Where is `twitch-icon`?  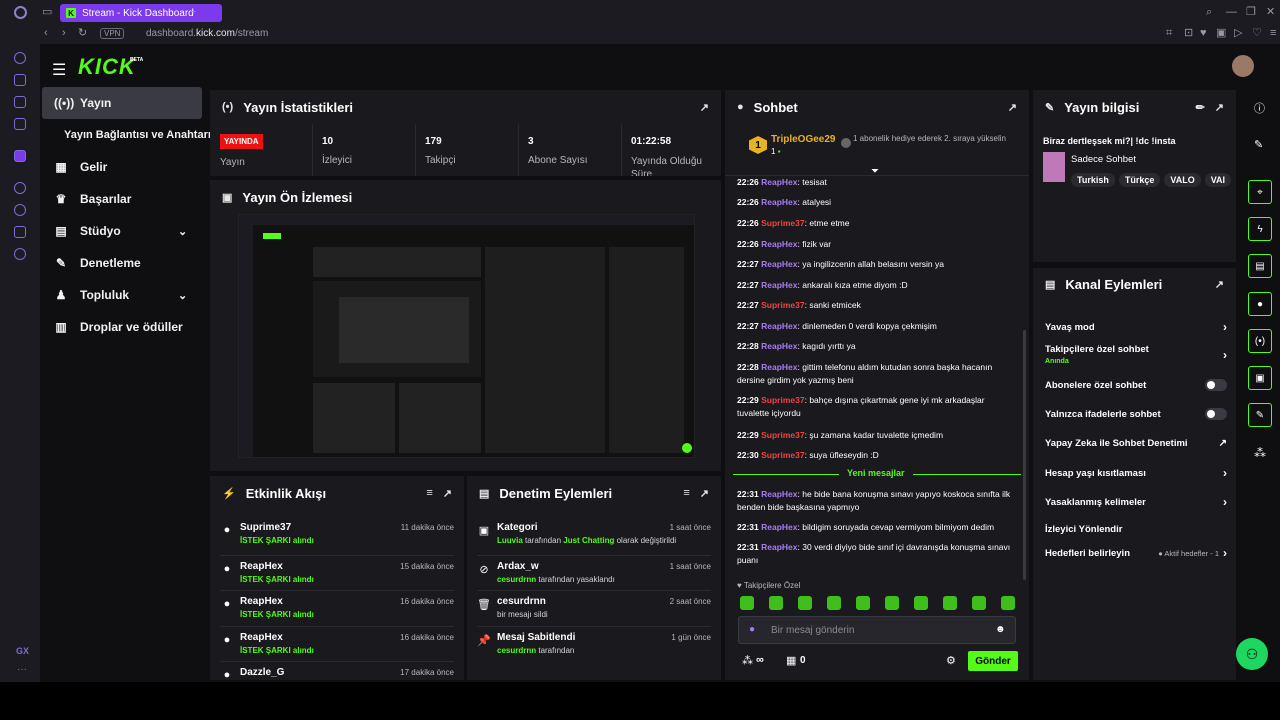 twitch-icon is located at coordinates (20, 156).